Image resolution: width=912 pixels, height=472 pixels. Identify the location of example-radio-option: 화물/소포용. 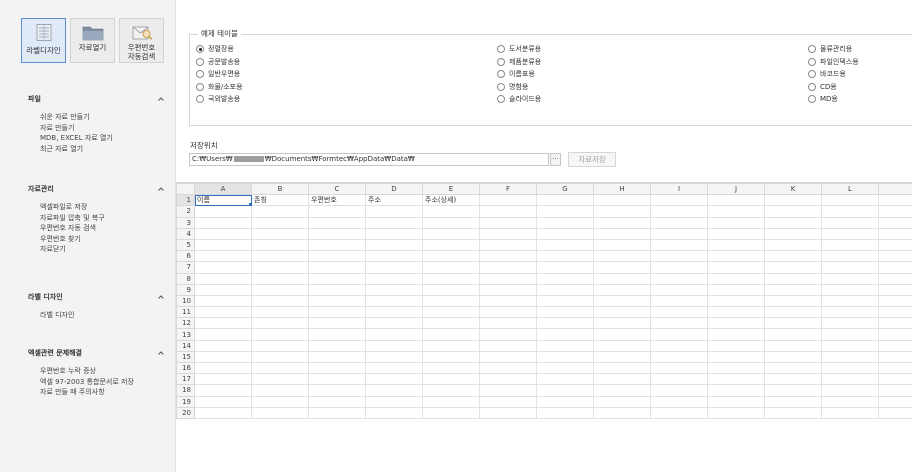
(219, 87).